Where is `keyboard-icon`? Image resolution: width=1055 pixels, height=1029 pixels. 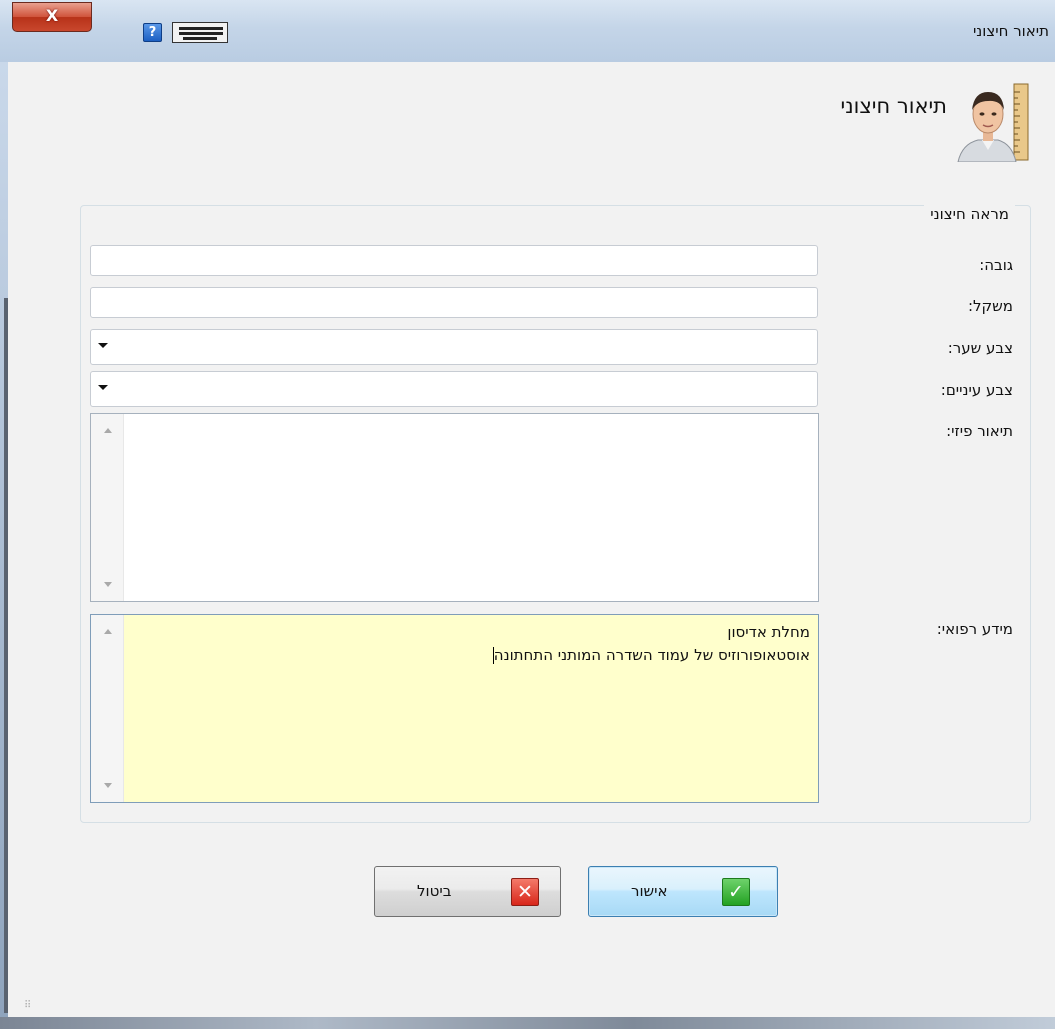 keyboard-icon is located at coordinates (200, 32).